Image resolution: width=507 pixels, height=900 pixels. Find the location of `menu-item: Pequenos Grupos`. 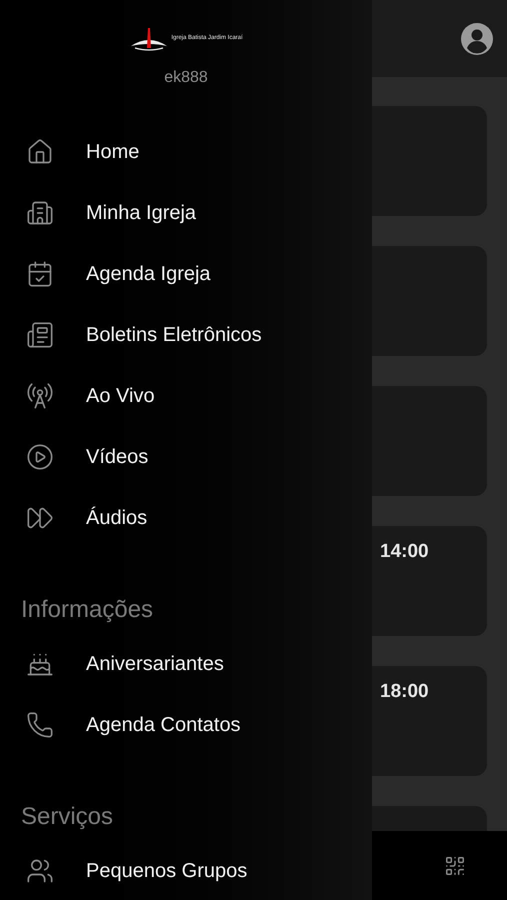

menu-item: Pequenos Grupos is located at coordinates (186, 870).